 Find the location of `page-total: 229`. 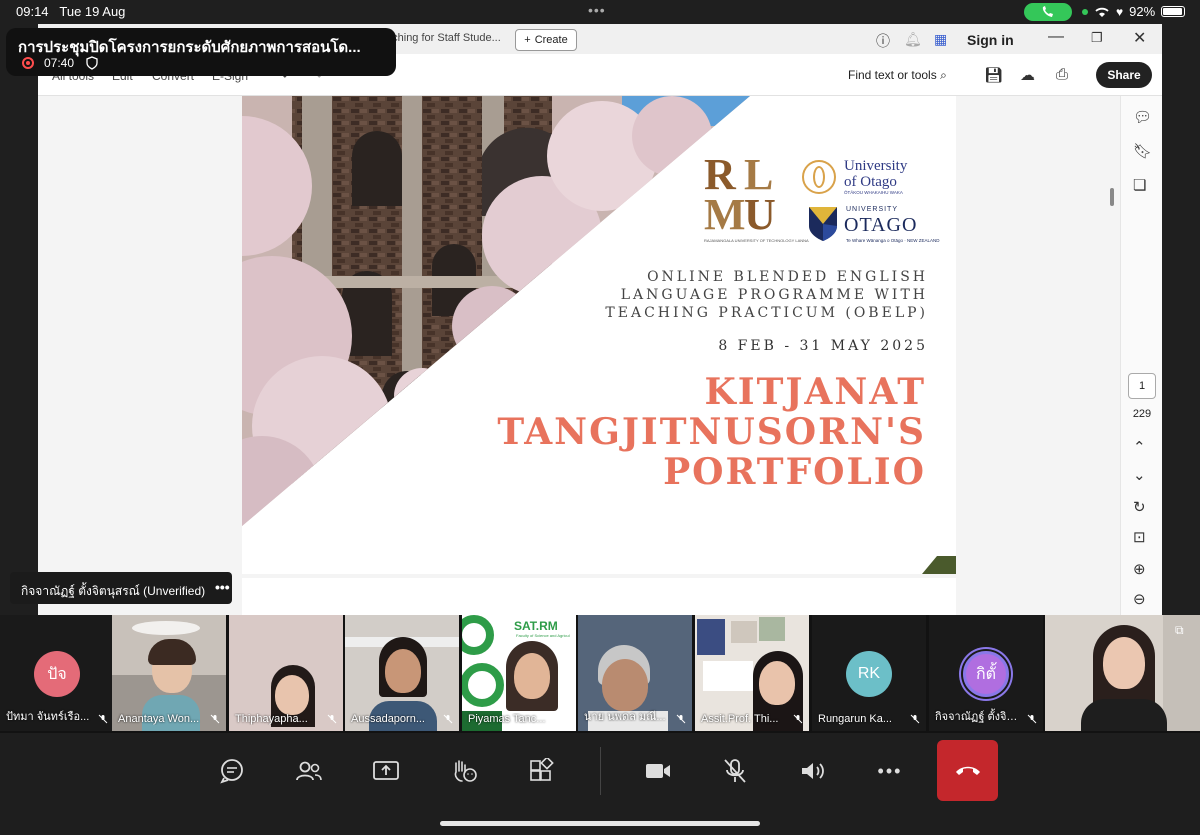

page-total: 229 is located at coordinates (1142, 414).